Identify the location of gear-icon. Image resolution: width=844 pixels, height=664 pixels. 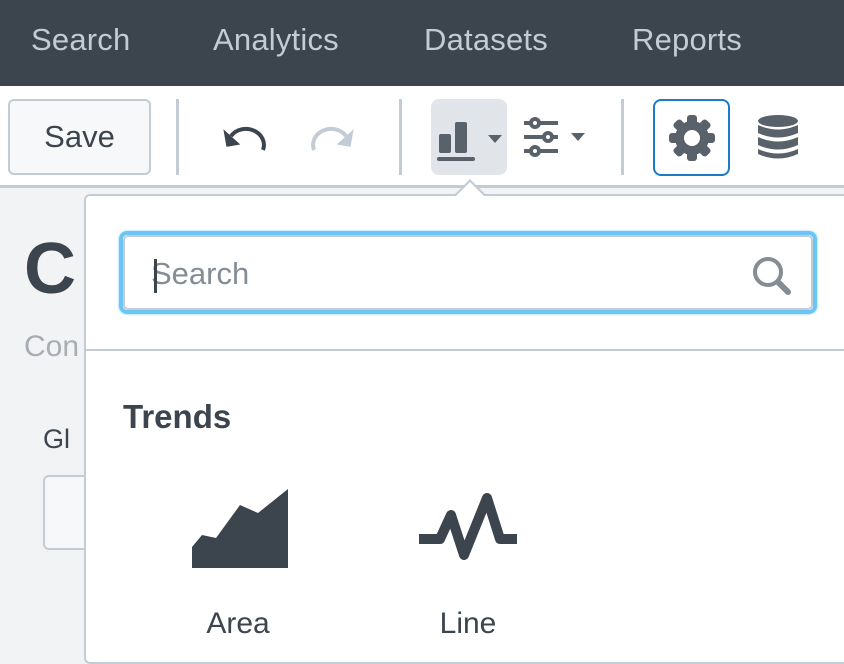
(691, 137).